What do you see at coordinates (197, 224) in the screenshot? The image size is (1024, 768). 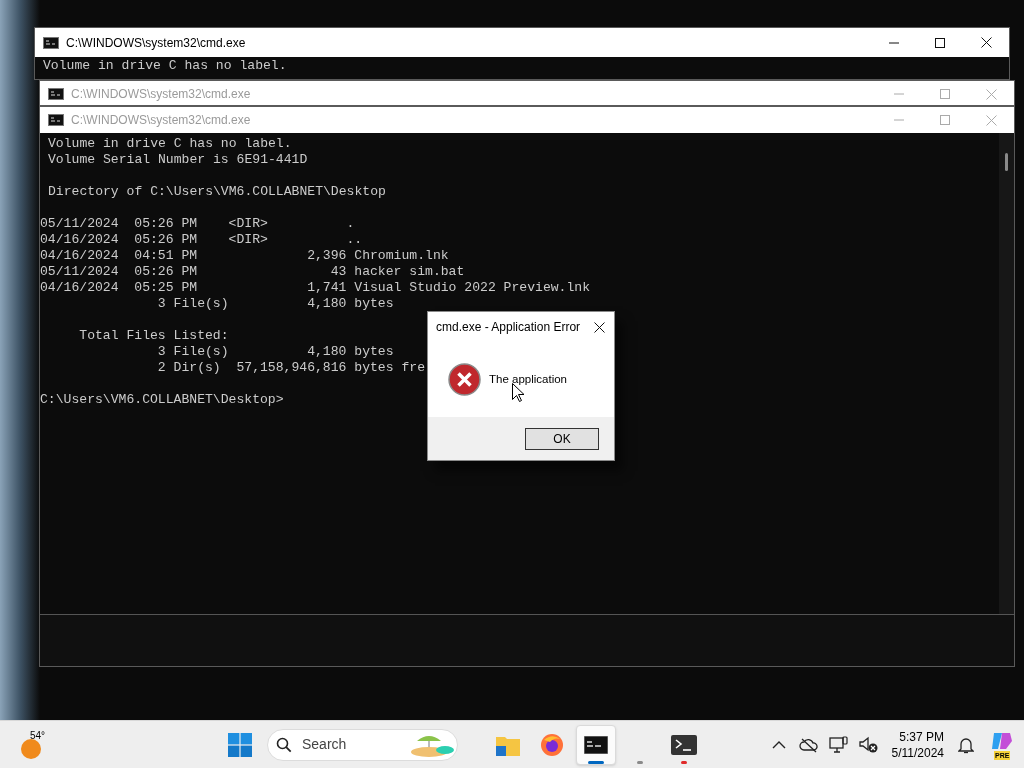 I see `terminal-line: 05/11/2024 05:26 PM <DIR> .` at bounding box center [197, 224].